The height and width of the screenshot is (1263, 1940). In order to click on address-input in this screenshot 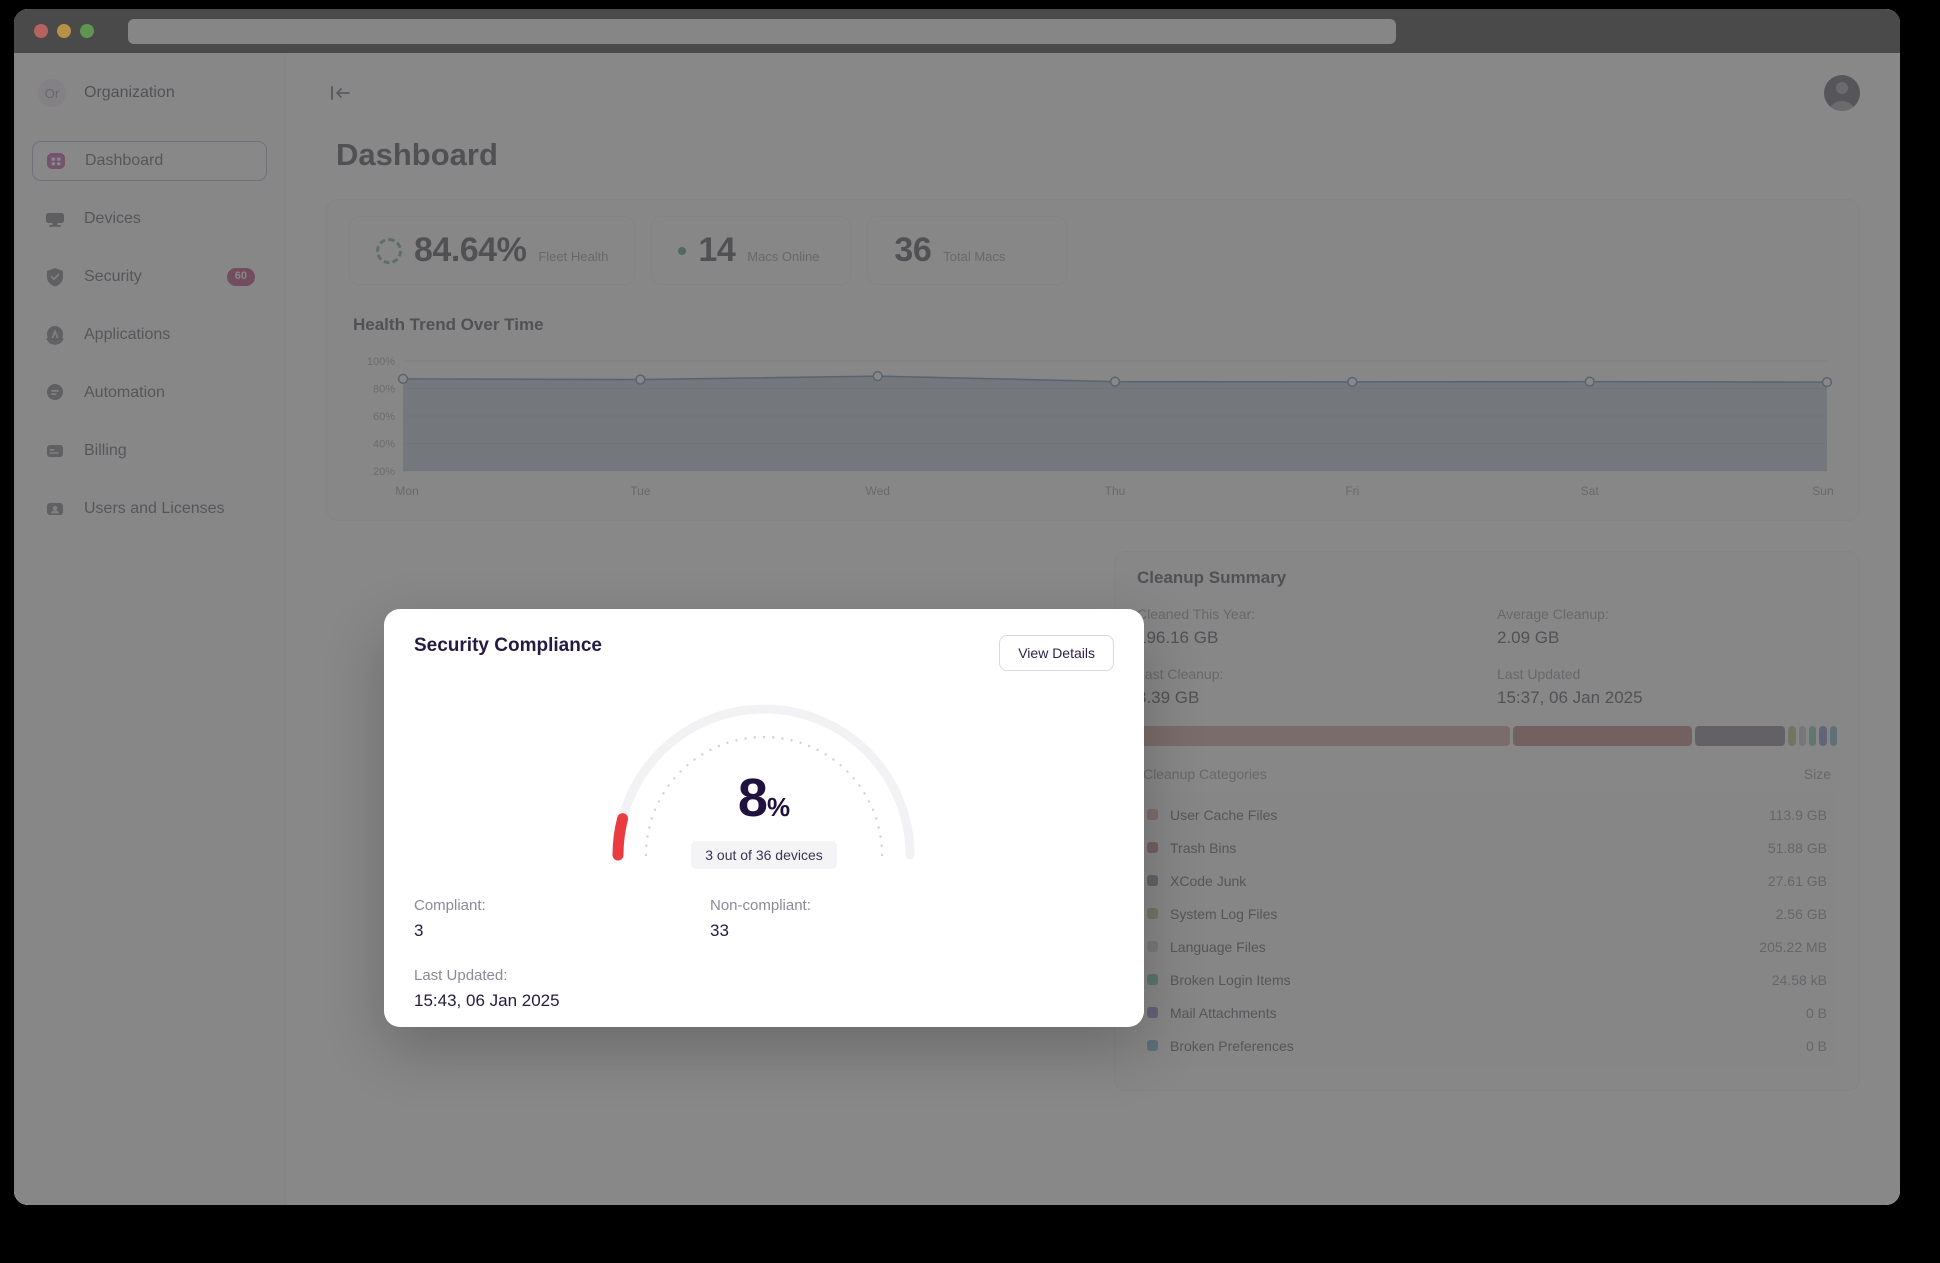, I will do `click(762, 31)`.